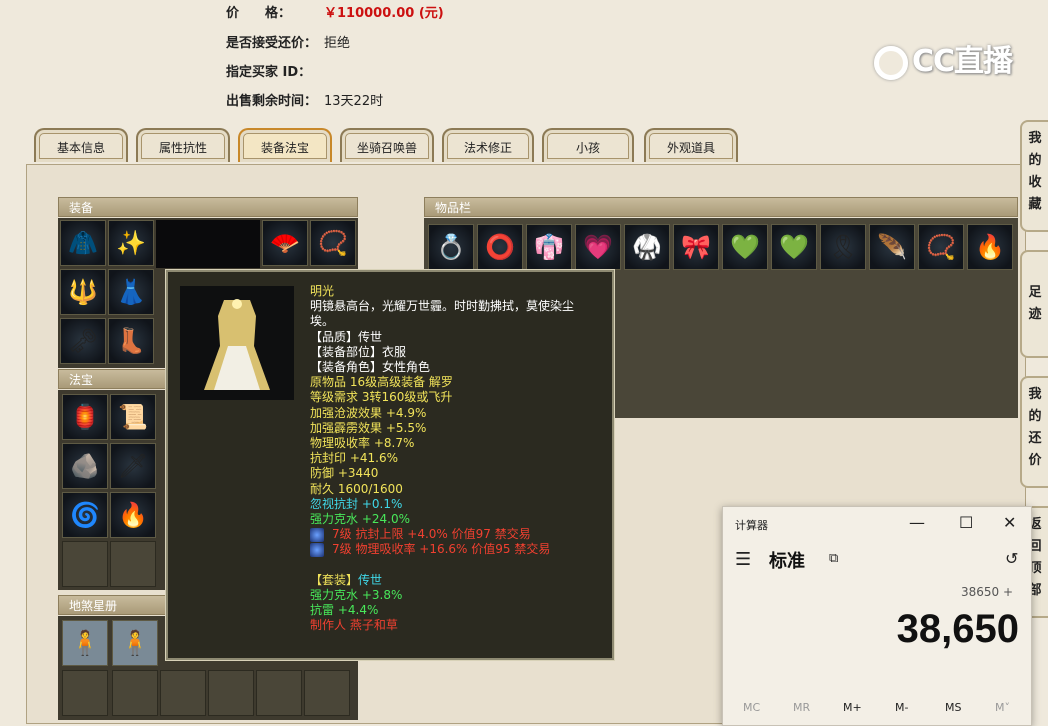 This screenshot has width=1048, height=726. What do you see at coordinates (269, 72) in the screenshot?
I see `buyer-label: 指定买家 ID：` at bounding box center [269, 72].